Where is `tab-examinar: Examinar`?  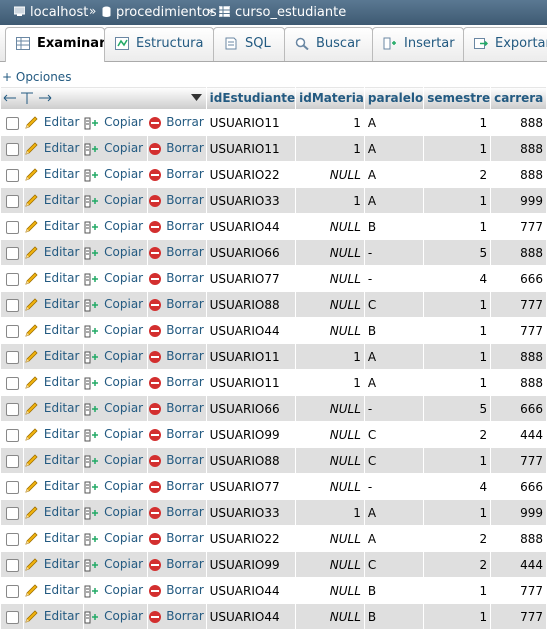 tab-examinar: Examinar is located at coordinates (55, 44).